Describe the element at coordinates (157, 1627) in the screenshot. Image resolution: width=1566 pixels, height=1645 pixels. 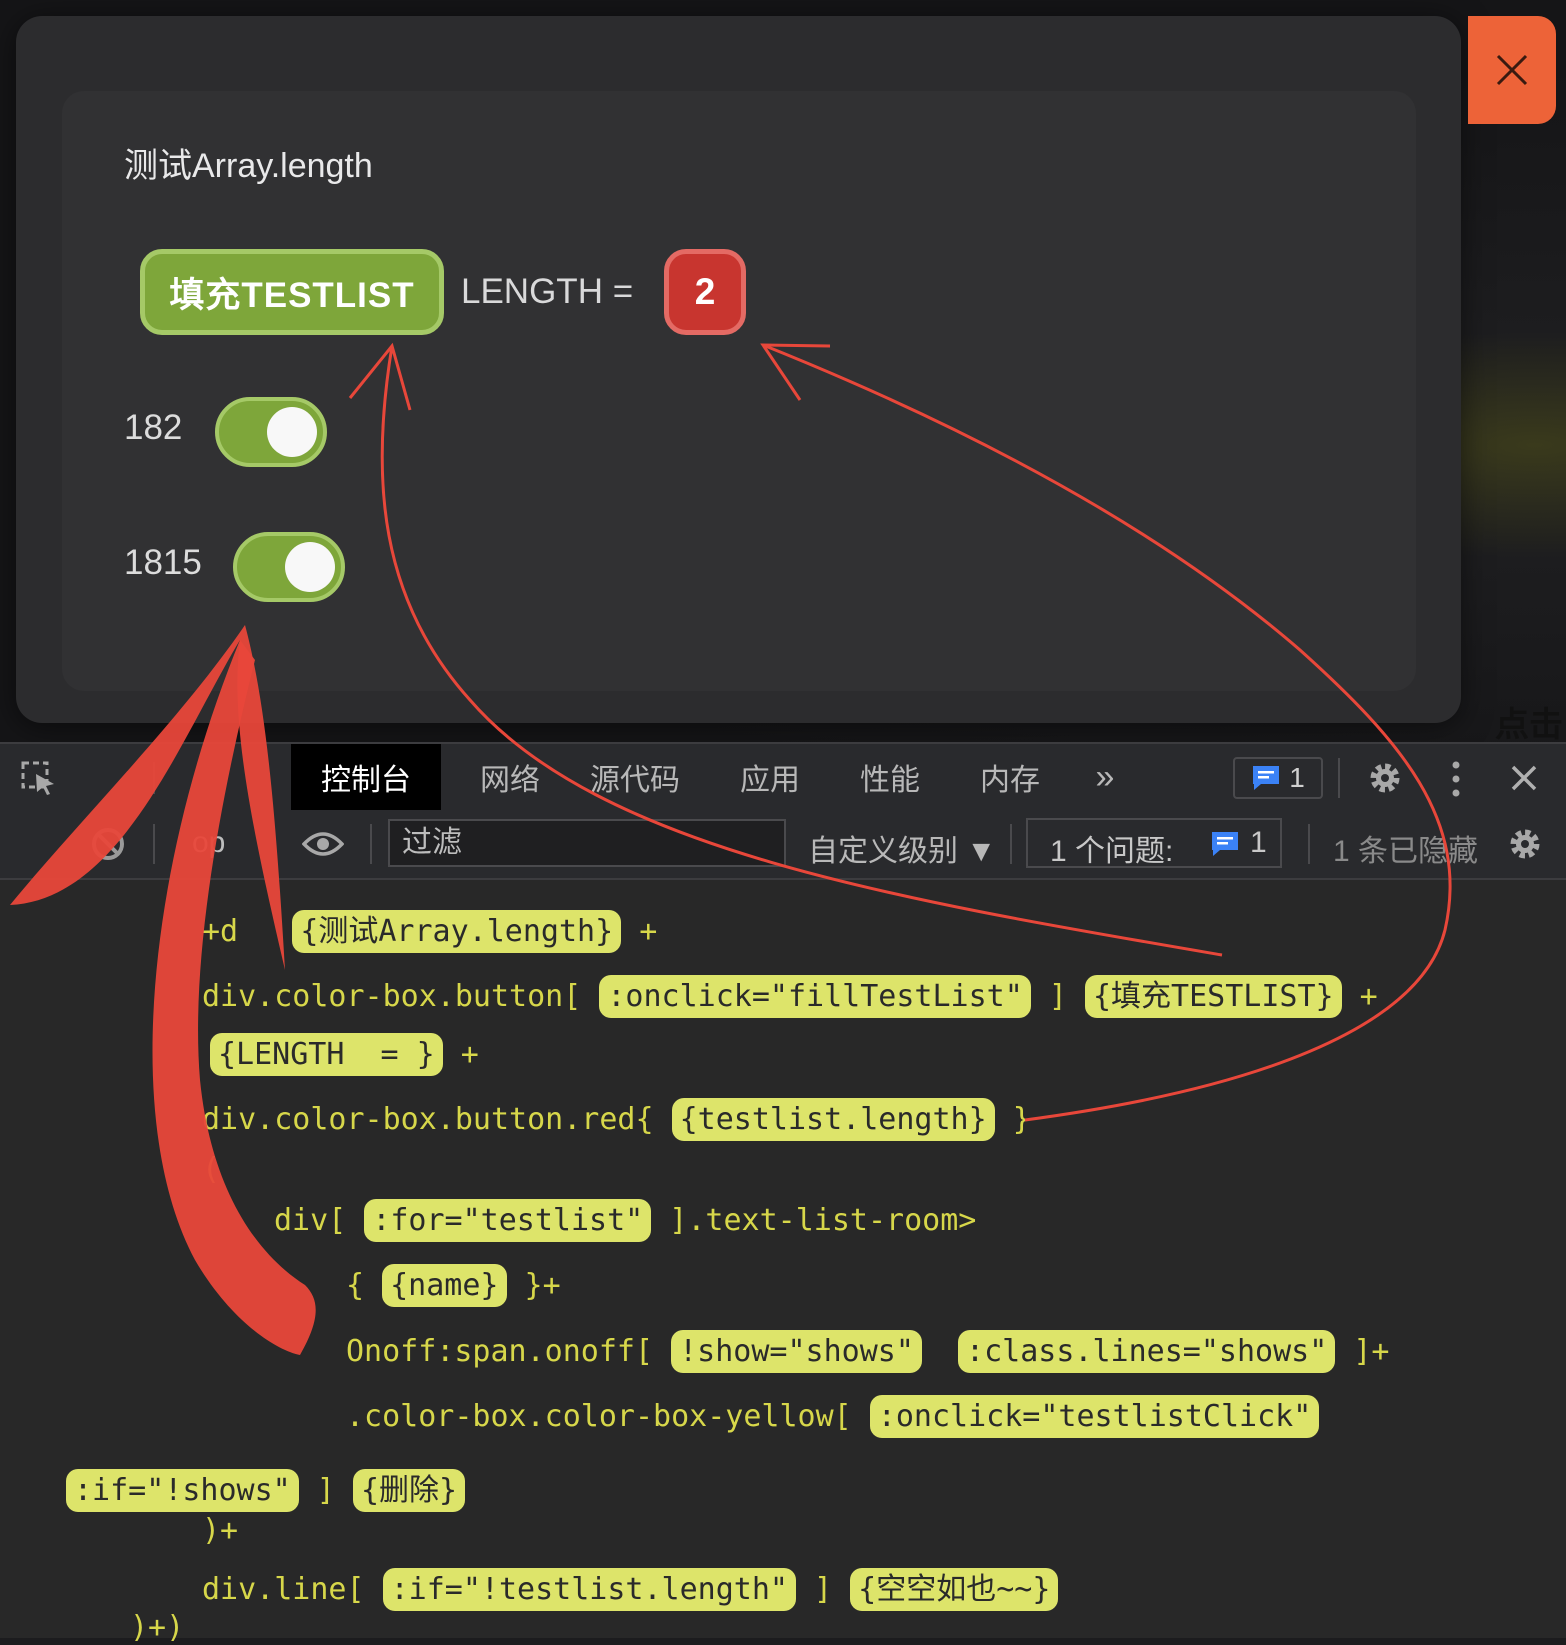
I see `code-line: )+)` at that location.